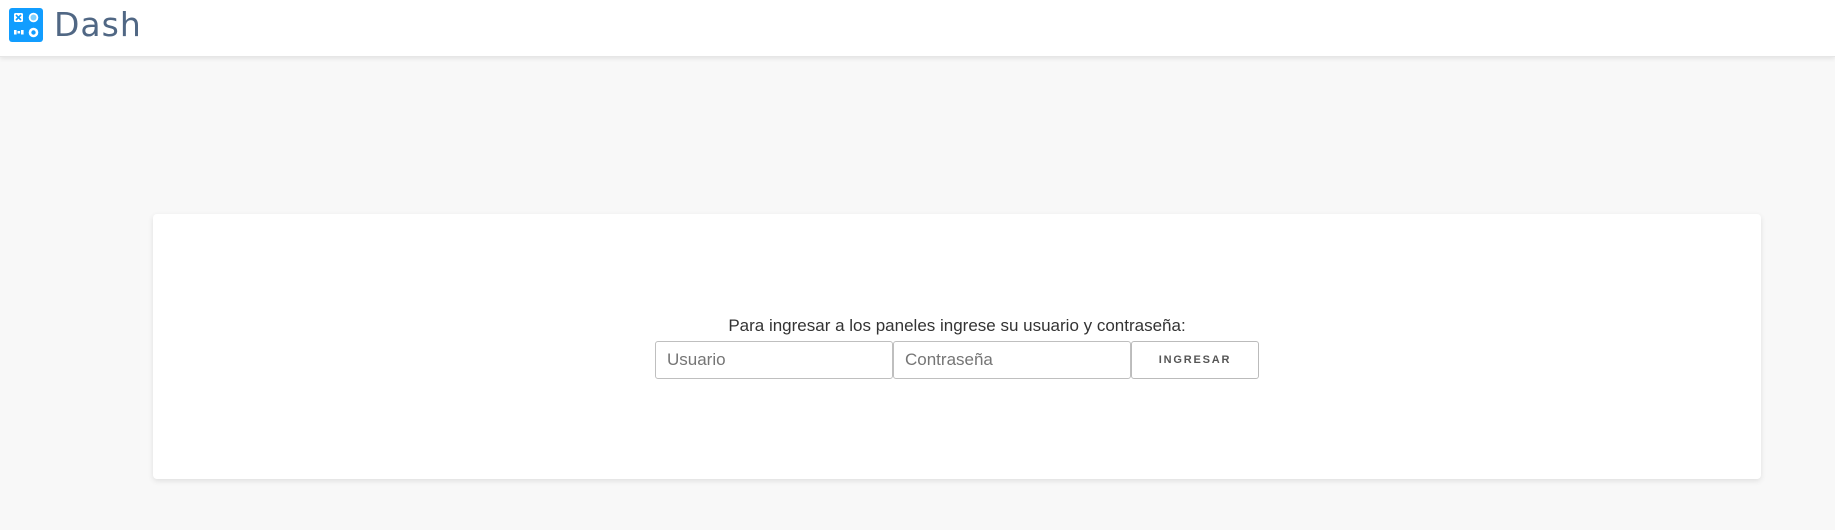 This screenshot has height=530, width=1835. Describe the element at coordinates (98, 24) in the screenshot. I see `brand-name: Dash` at that location.